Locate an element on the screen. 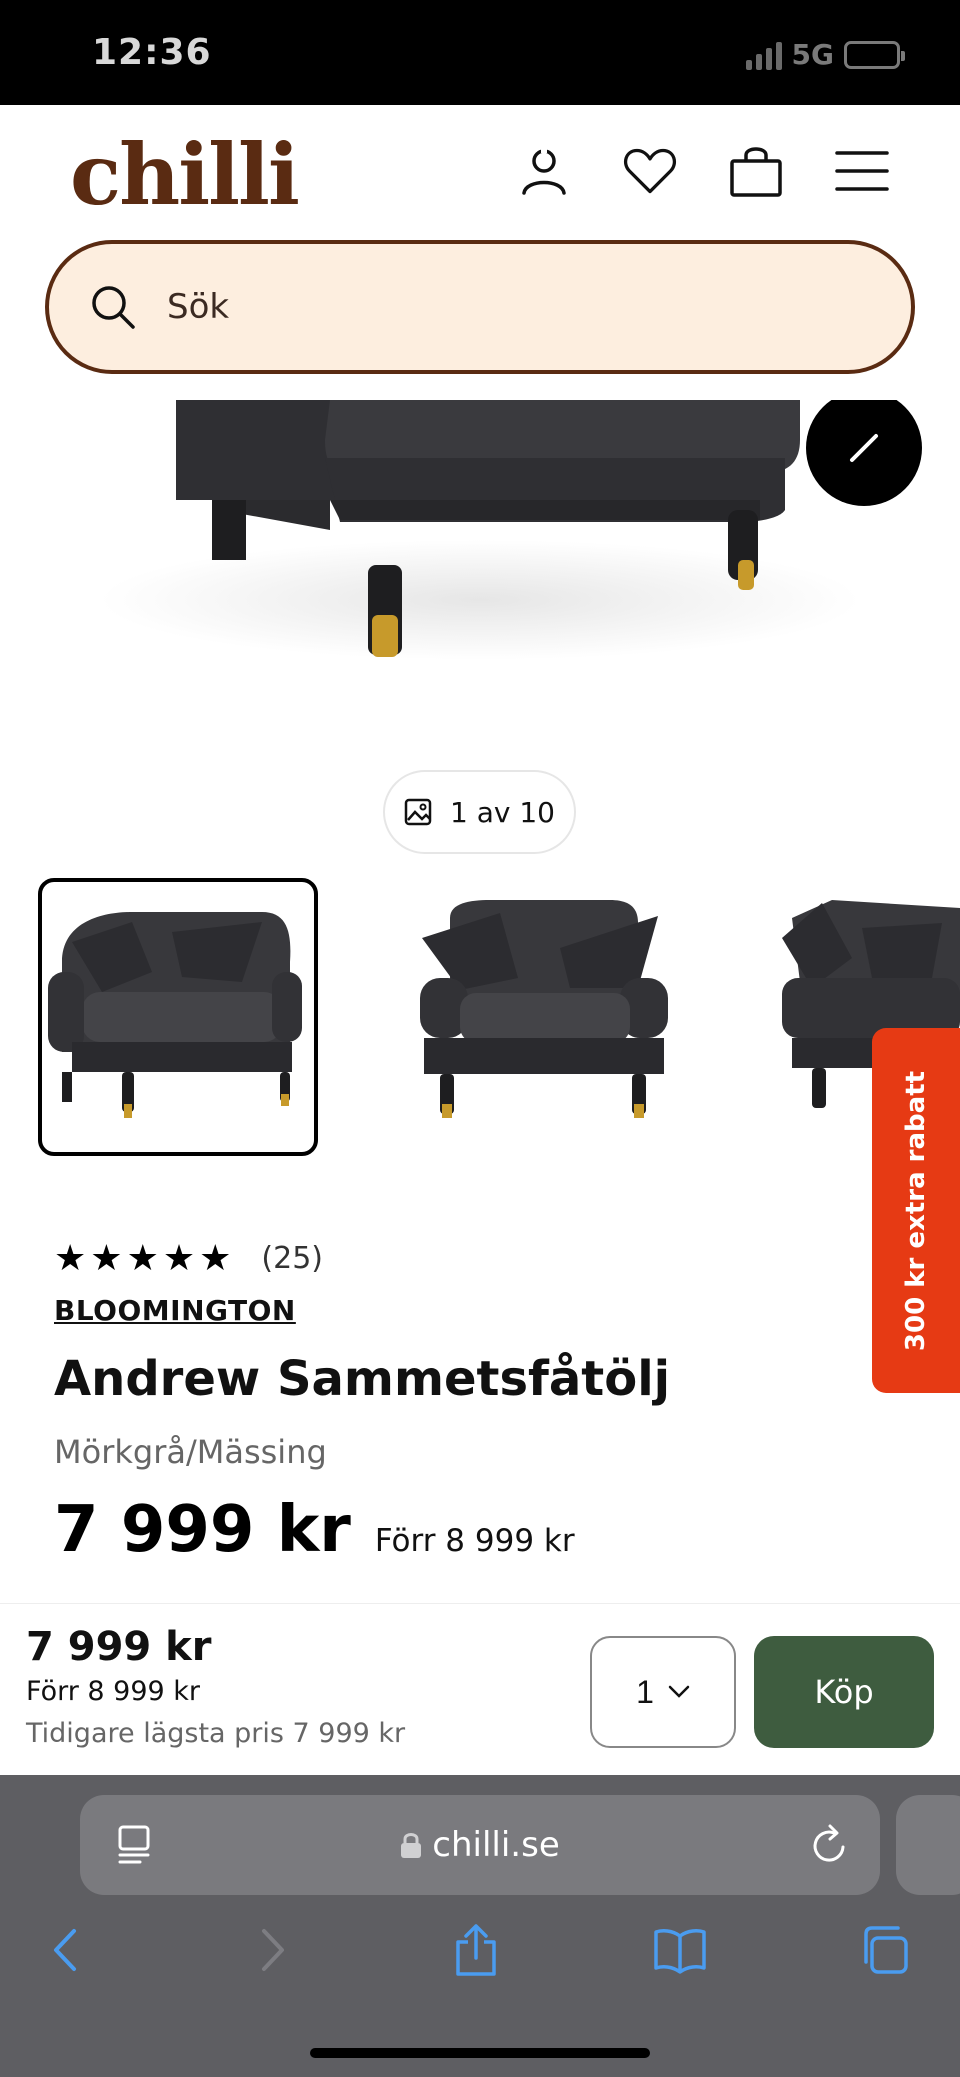 This screenshot has height=2077, width=960. share-icon is located at coordinates (476, 1950).